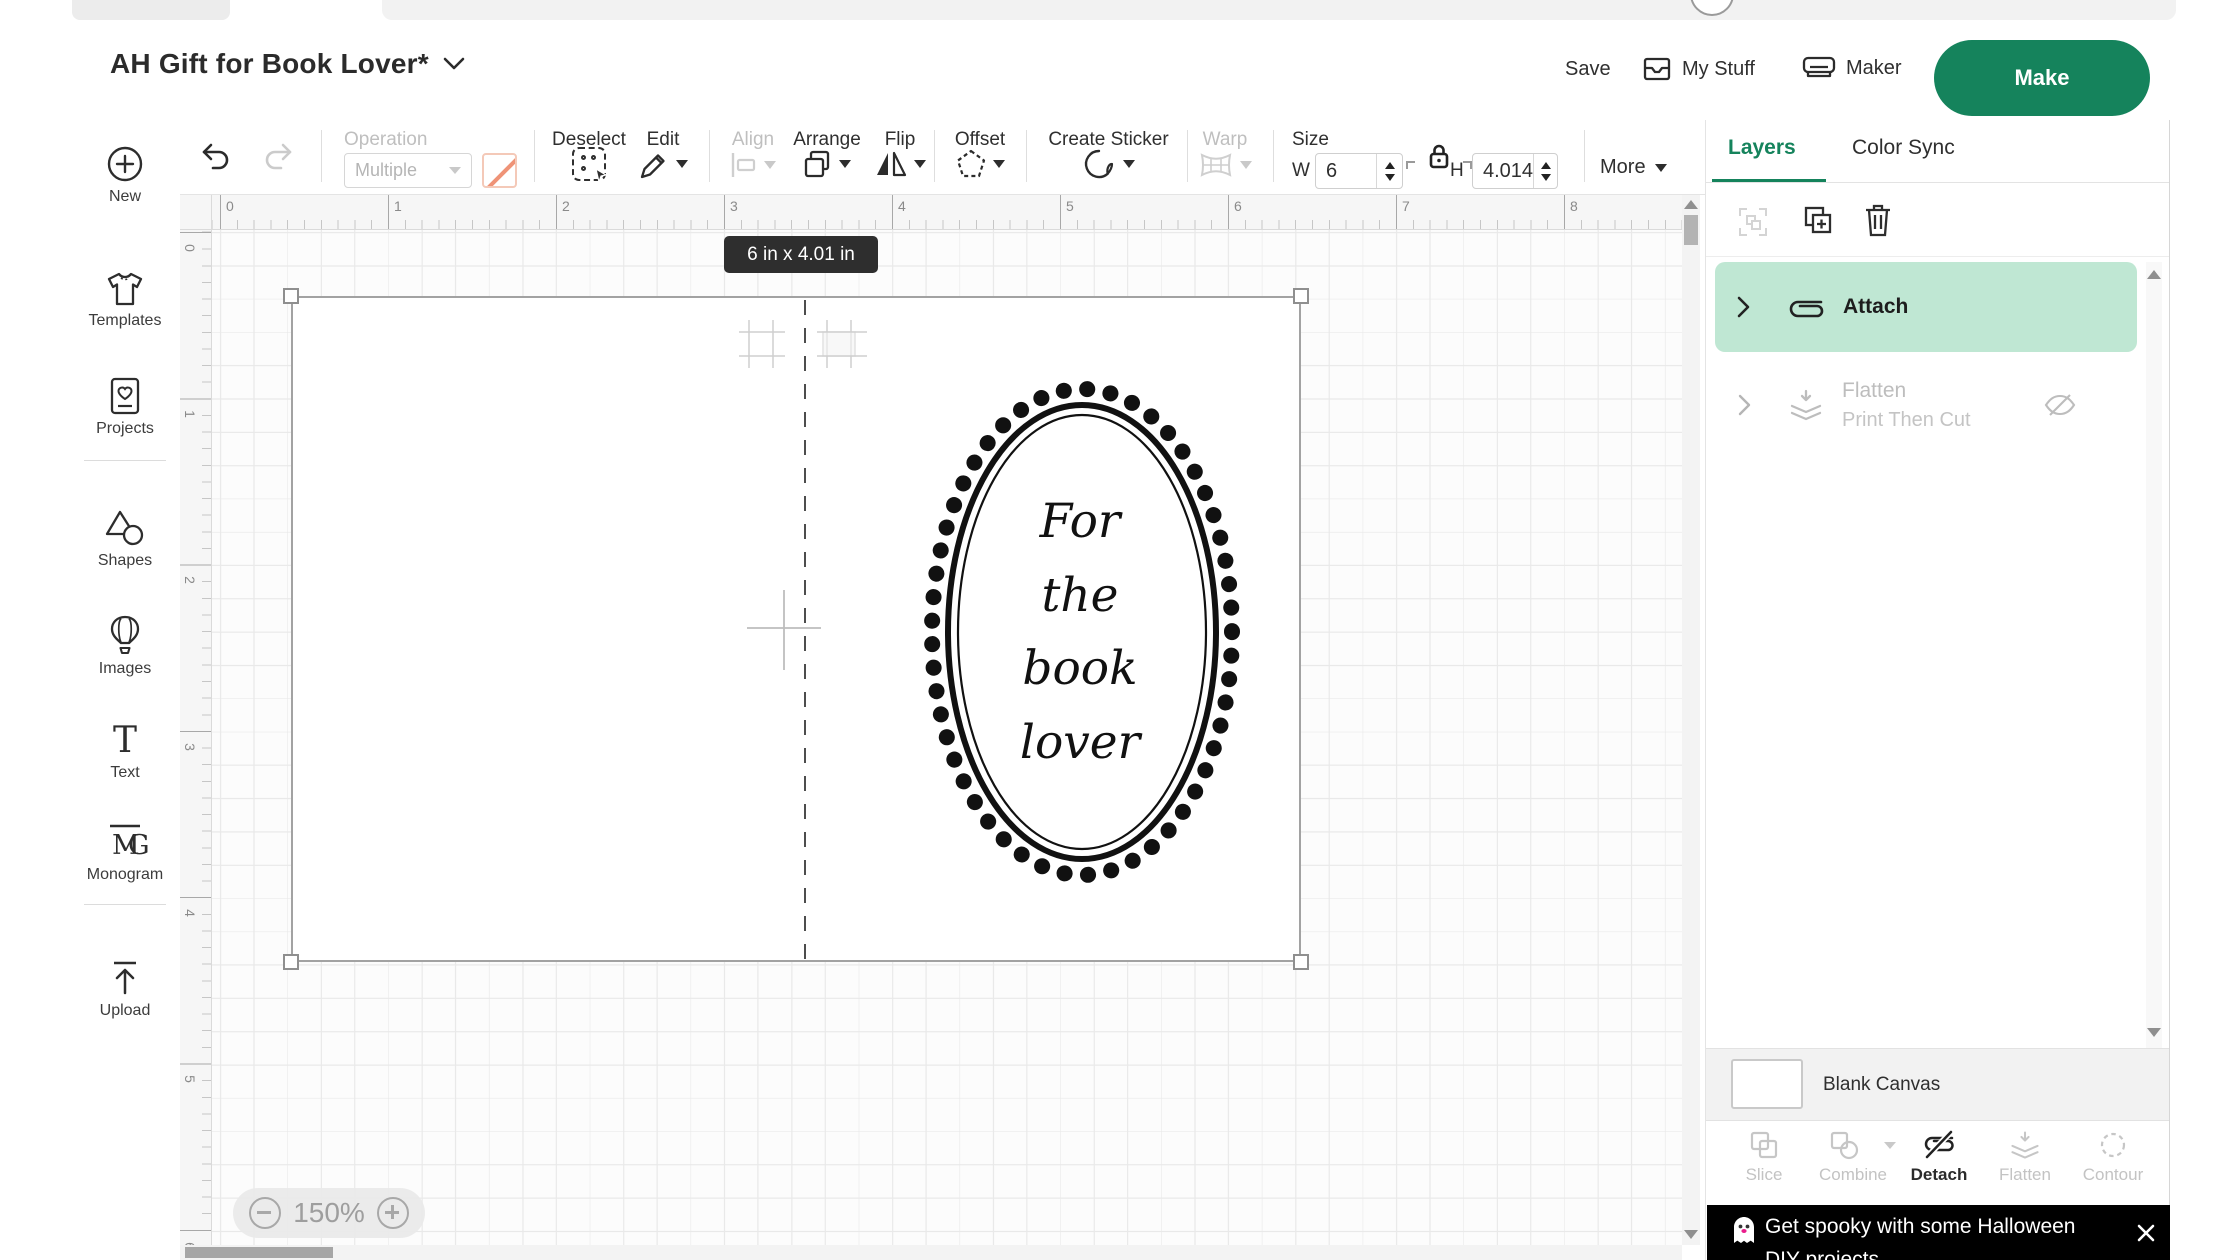 The width and height of the screenshot is (2240, 1260). I want to click on width-stepper, so click(1389, 171).